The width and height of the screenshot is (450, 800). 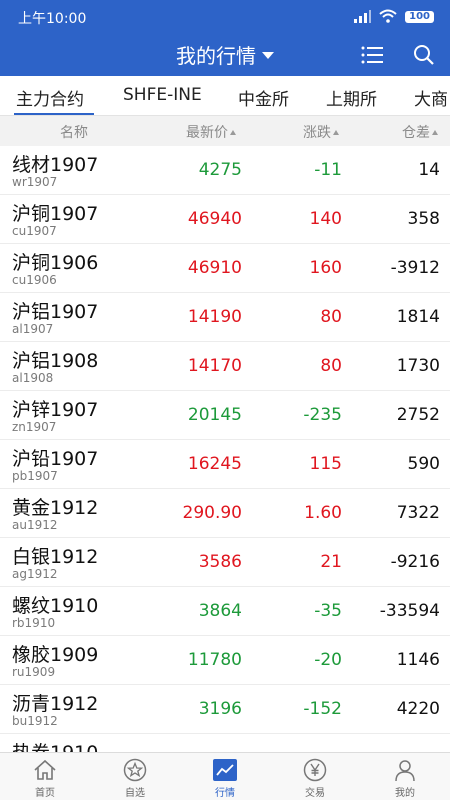 What do you see at coordinates (351, 97) in the screenshot?
I see `tab-shfe: 上期所` at bounding box center [351, 97].